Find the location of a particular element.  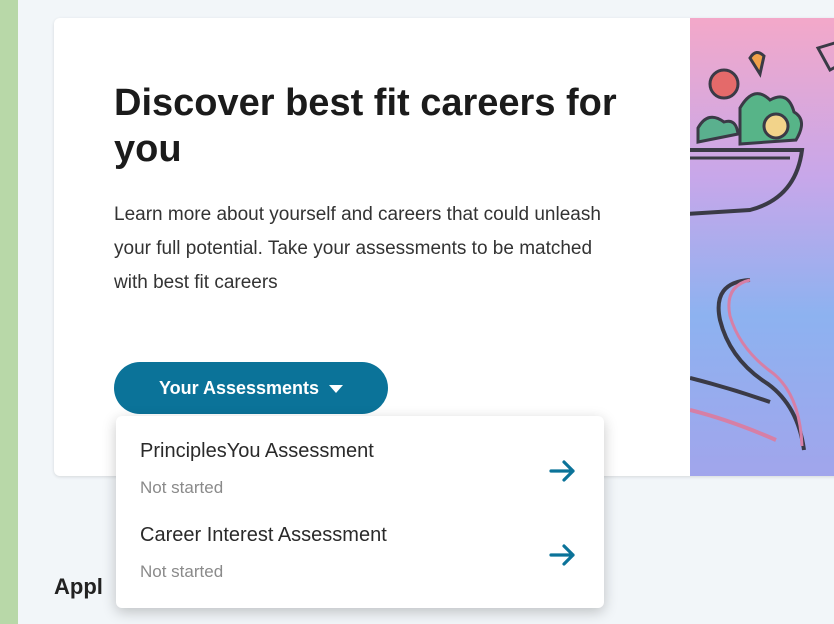

dropdown-item-career-interest: Career Interest Assessment Not started is located at coordinates (360, 542).